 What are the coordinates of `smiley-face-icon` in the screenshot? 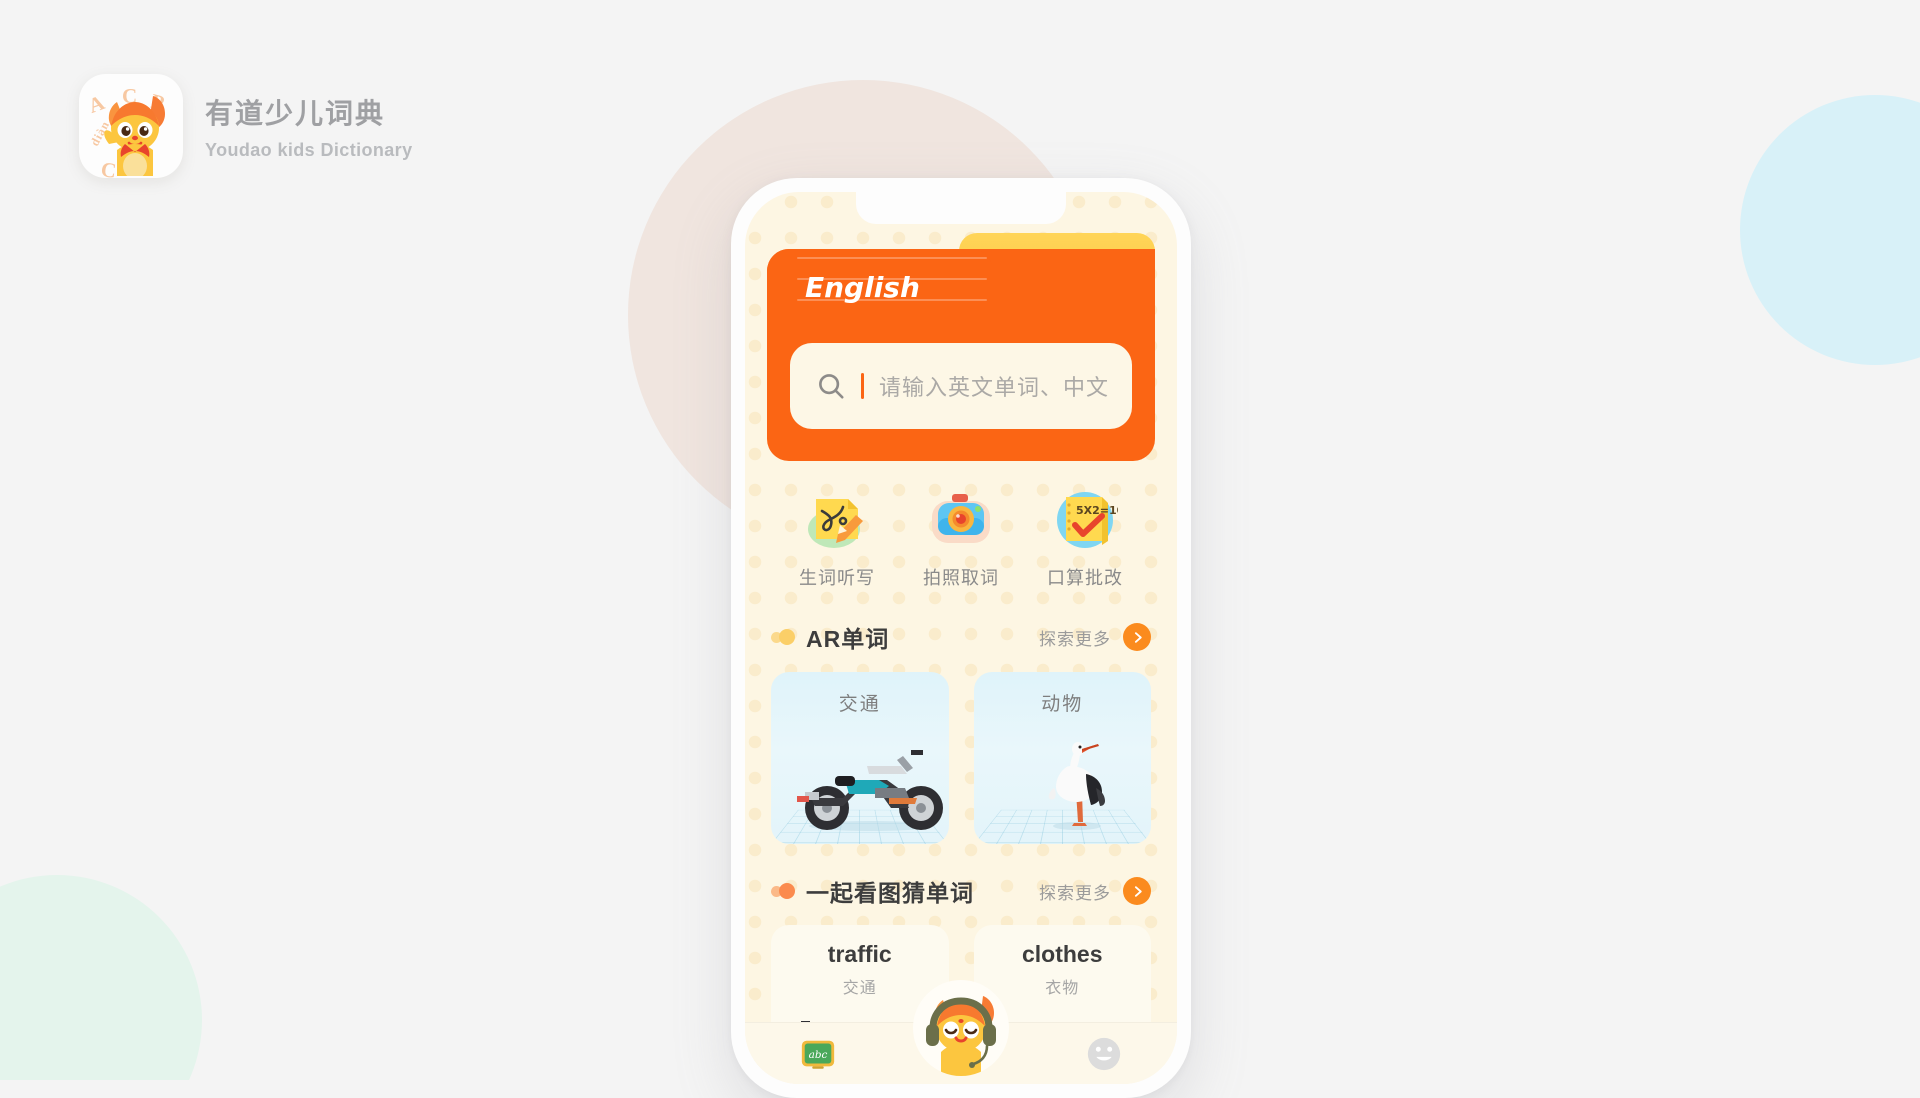 It's located at (1104, 1054).